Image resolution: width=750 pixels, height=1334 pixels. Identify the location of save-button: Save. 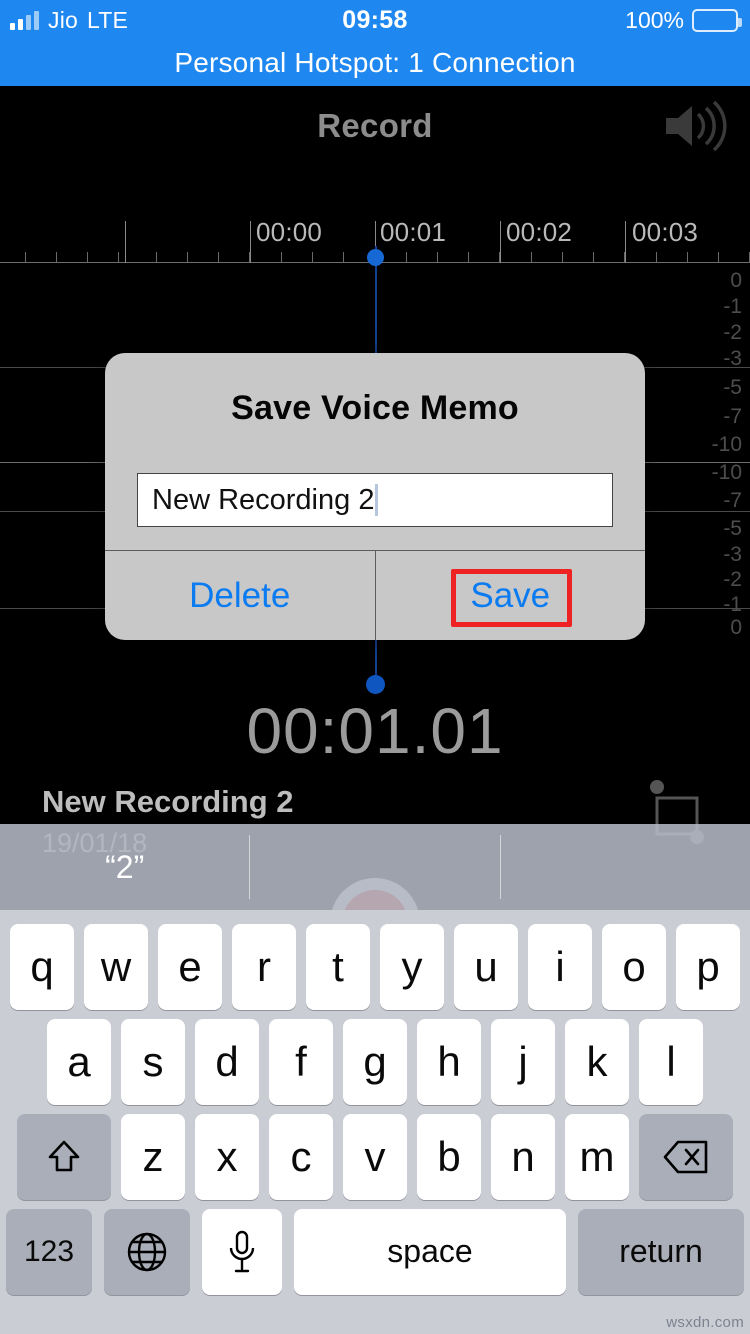
(510, 595).